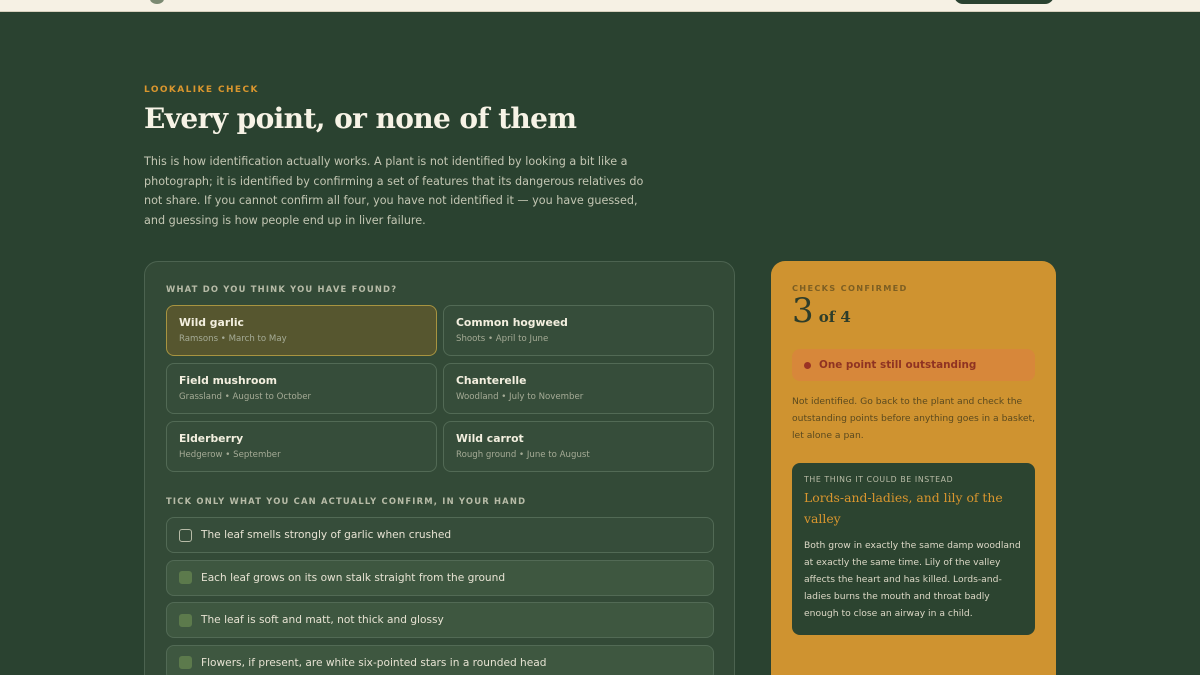 This screenshot has height=675, width=1200. I want to click on nav-action-button, so click(1004, 2).